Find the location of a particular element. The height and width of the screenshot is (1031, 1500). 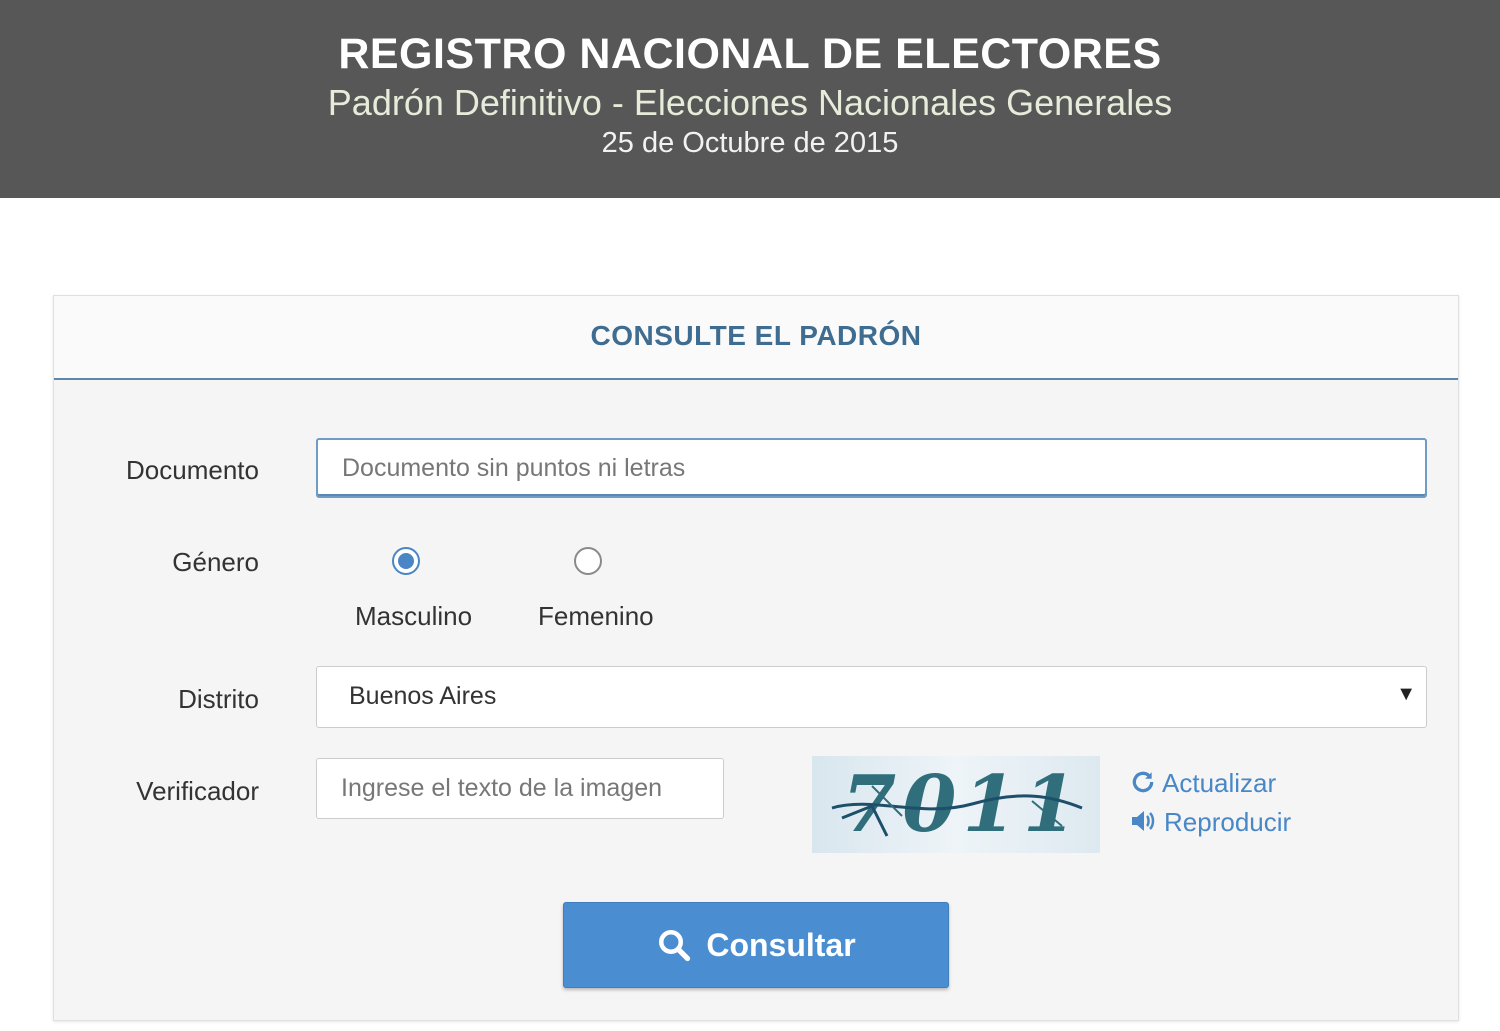

consultar-button: Consultar is located at coordinates (756, 945).